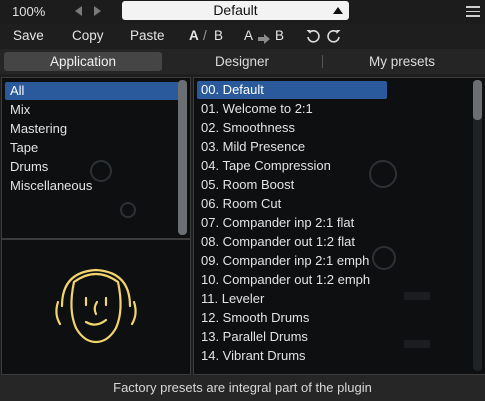 The height and width of the screenshot is (401, 485). I want to click on preset-item: 03. Mild Presence, so click(251, 147).